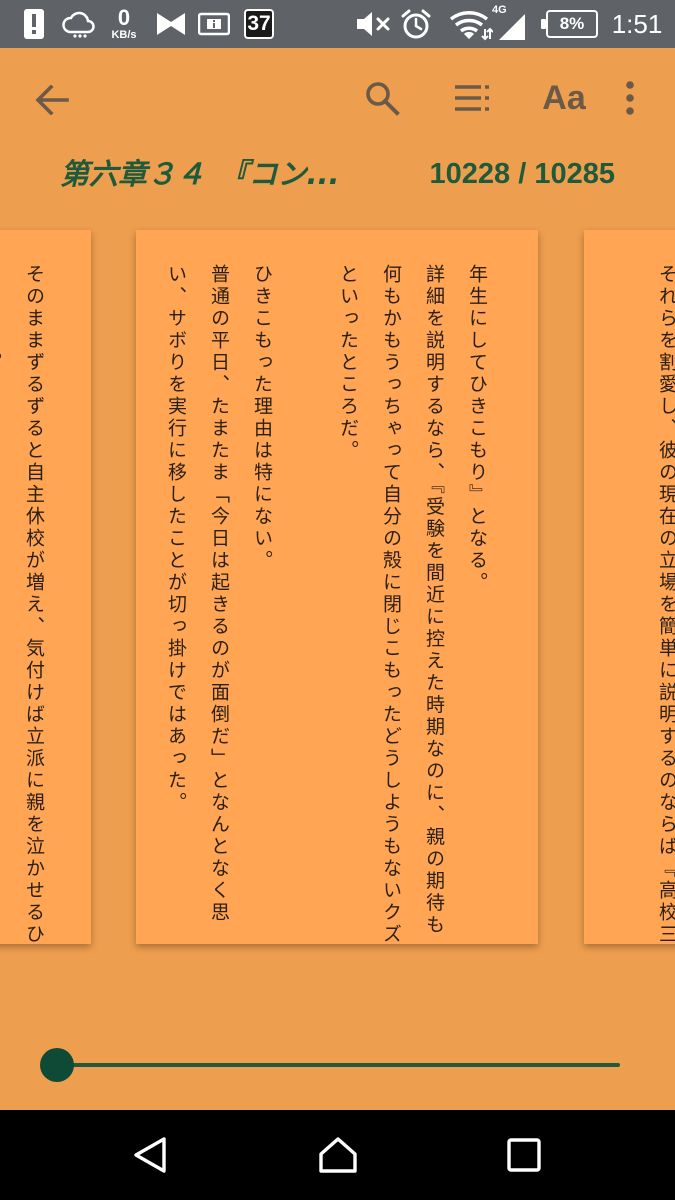 The image size is (675, 1200). I want to click on cell-signal-icon: 4G, so click(510, 24).